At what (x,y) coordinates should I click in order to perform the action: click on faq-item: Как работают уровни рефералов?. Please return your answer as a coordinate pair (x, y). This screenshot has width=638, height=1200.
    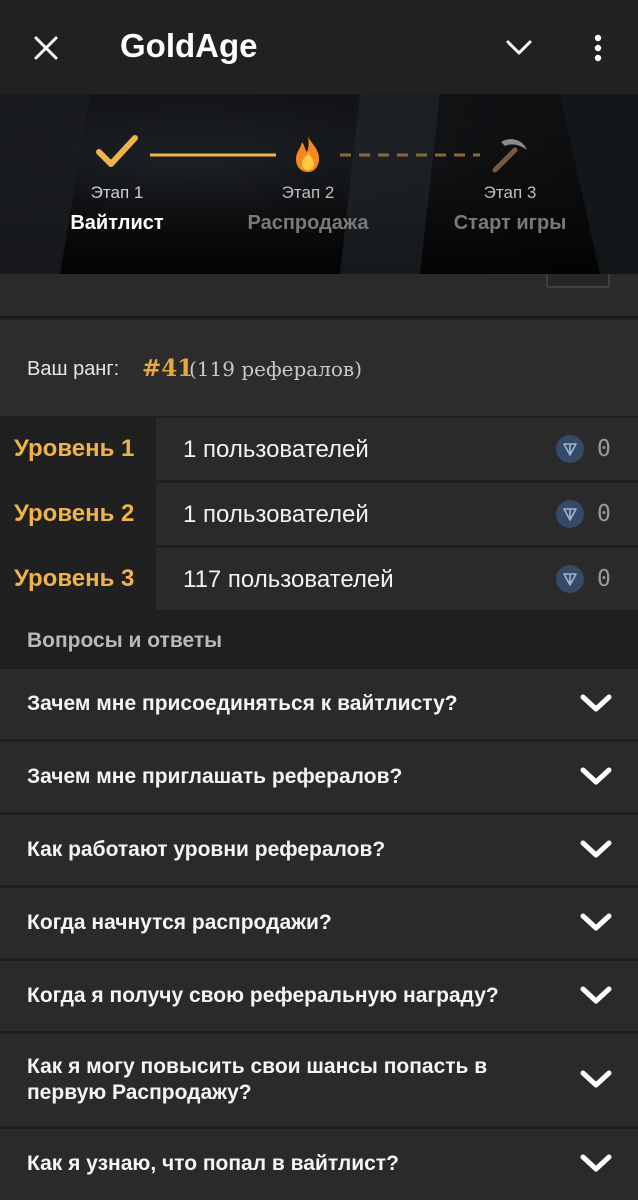
    Looking at the image, I should click on (319, 850).